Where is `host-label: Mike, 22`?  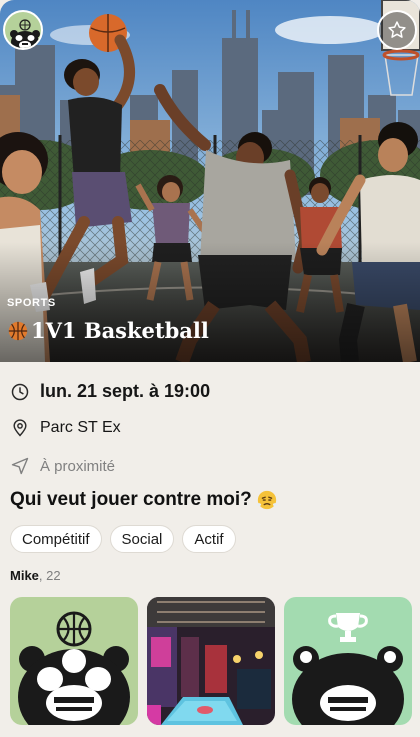
host-label: Mike, 22 is located at coordinates (35, 575).